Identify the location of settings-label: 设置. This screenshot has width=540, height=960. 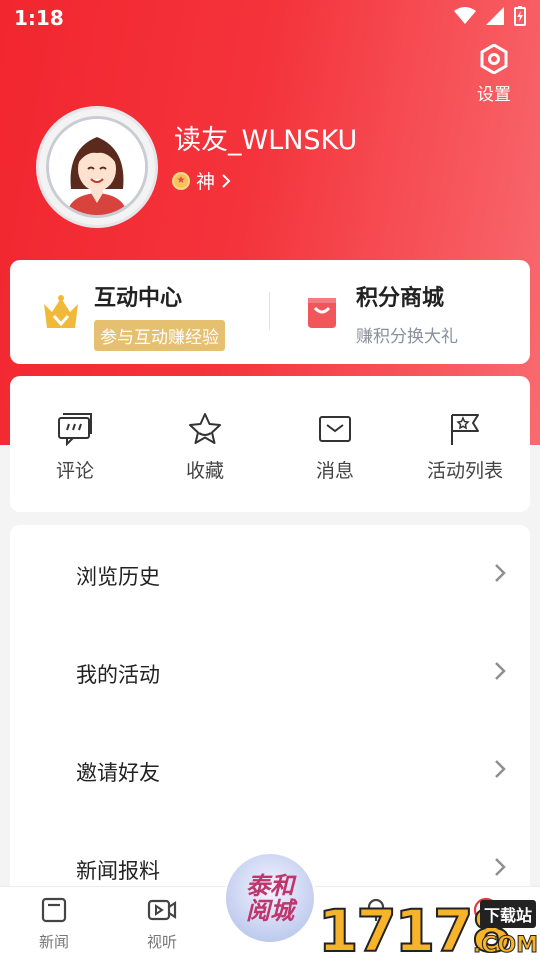
(494, 95).